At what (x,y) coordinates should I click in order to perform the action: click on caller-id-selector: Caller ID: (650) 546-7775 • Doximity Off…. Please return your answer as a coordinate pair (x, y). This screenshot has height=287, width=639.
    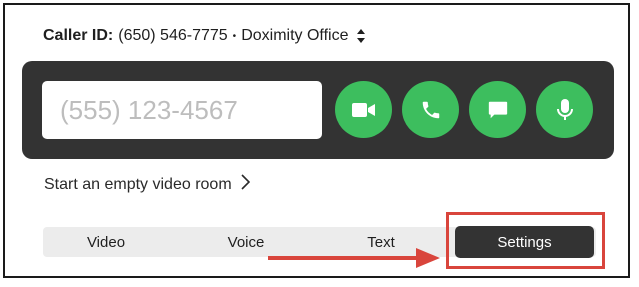
    Looking at the image, I should click on (204, 36).